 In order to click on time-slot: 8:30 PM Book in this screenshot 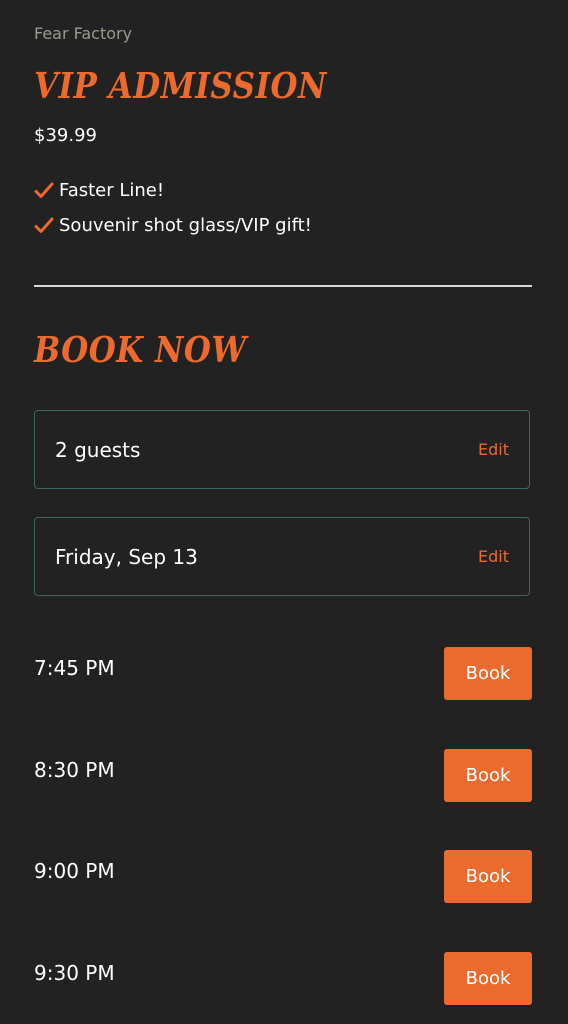, I will do `click(283, 775)`.